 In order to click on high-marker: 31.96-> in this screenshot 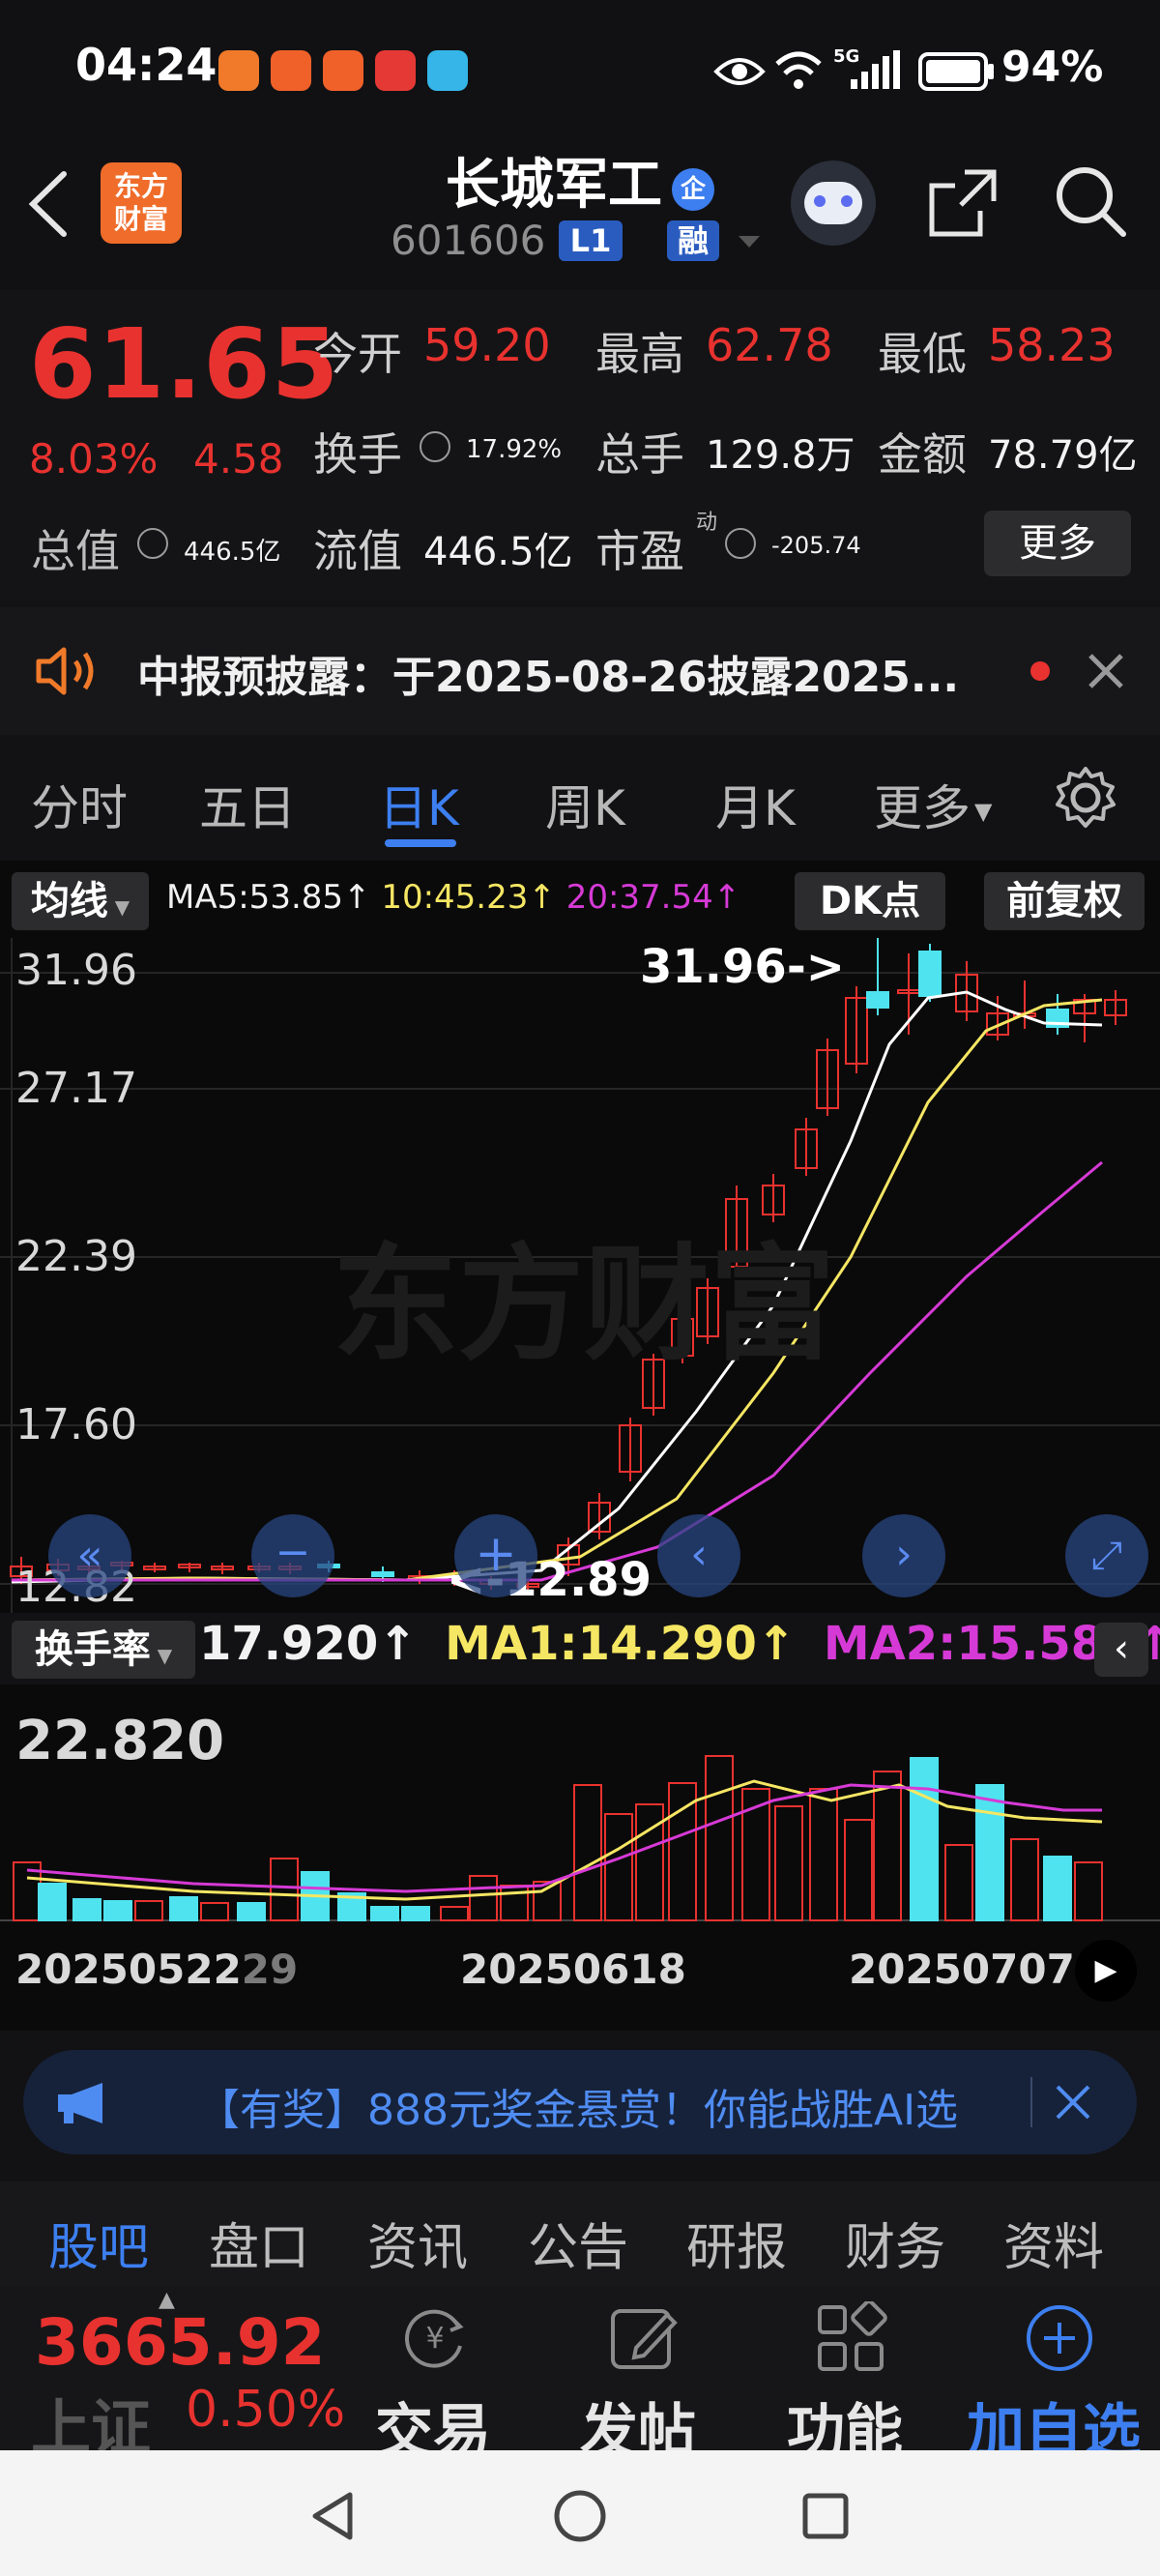, I will do `click(742, 967)`.